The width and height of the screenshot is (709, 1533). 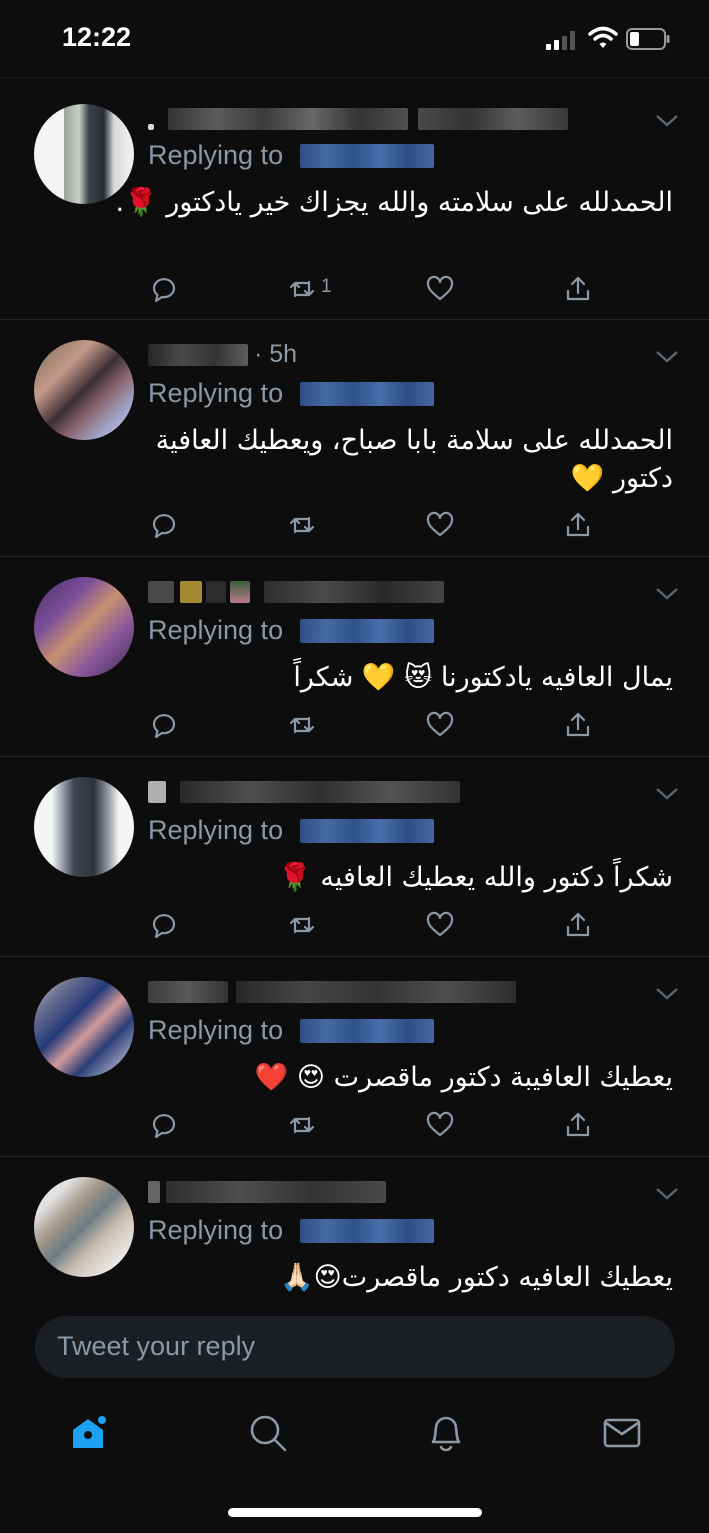 What do you see at coordinates (476, 1277) in the screenshot?
I see `tweet-text: يعطيك العافيه دكتور ماقصرت😍🙏🏻` at bounding box center [476, 1277].